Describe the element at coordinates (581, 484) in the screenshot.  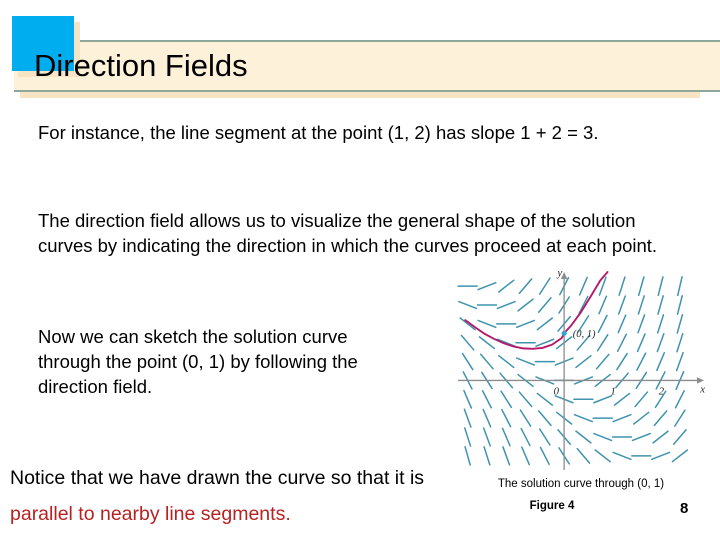
I see `figure-caption: The solution curve through (0, 1)` at that location.